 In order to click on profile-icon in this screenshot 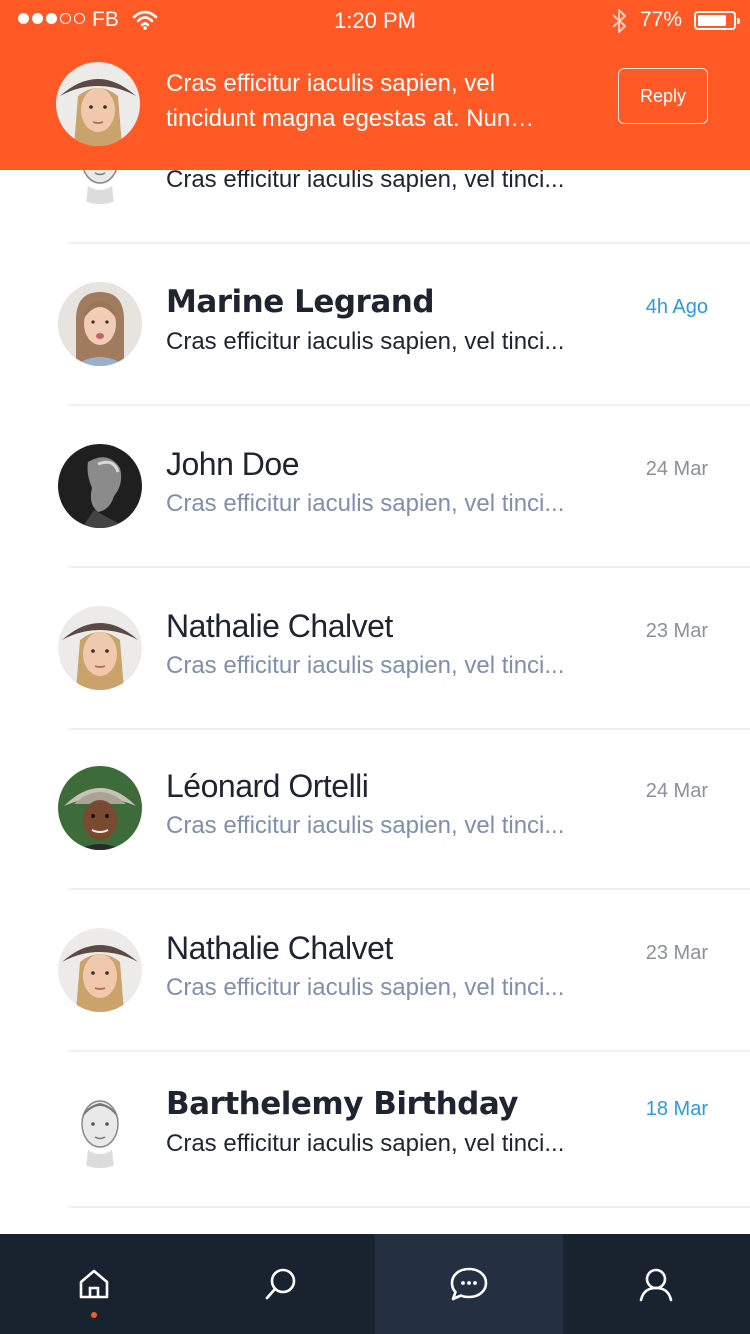, I will do `click(656, 1285)`.